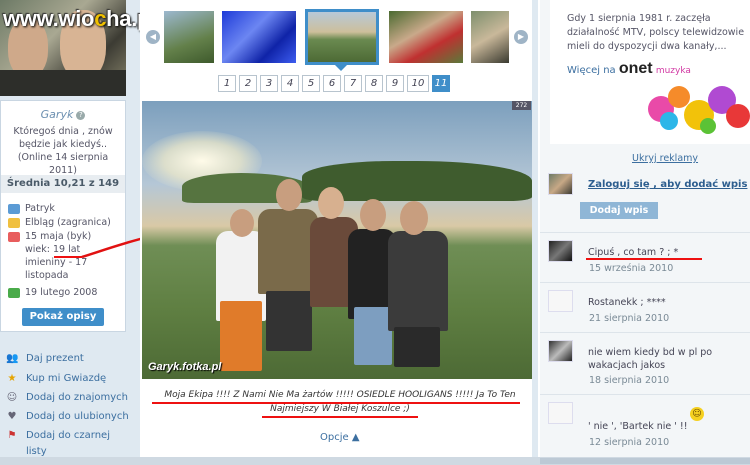 This screenshot has height=465, width=750. What do you see at coordinates (521, 105) in the screenshot?
I see `photo-count-badge: 272` at bounding box center [521, 105].